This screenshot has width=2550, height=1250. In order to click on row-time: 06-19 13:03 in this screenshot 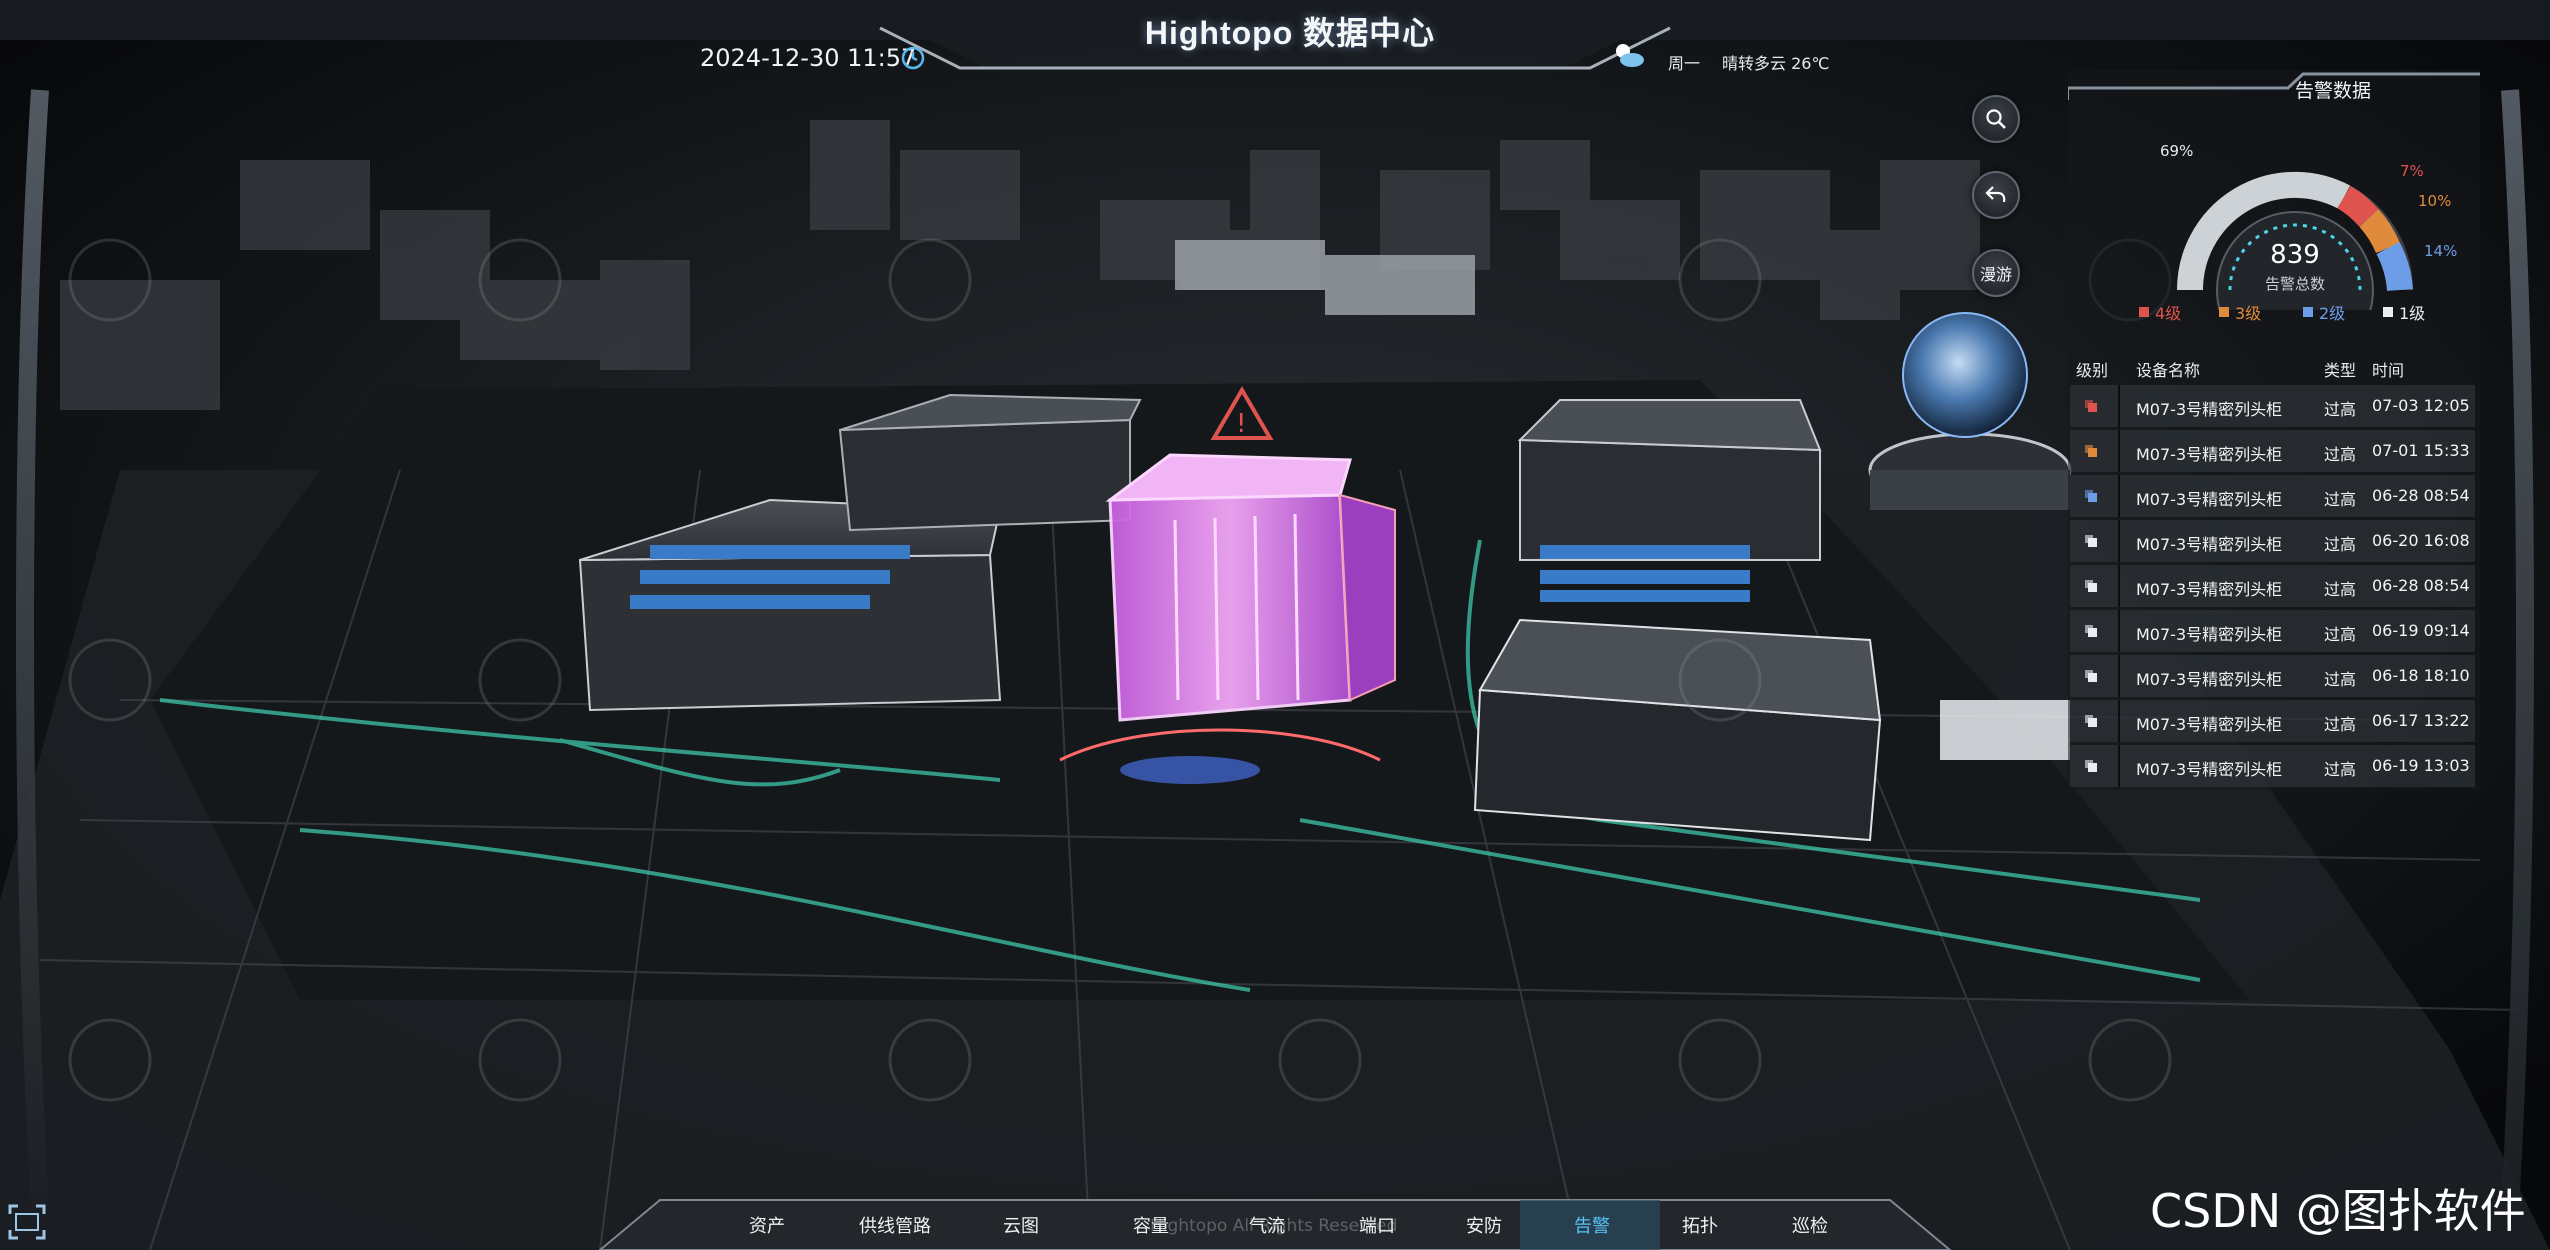, I will do `click(2421, 765)`.